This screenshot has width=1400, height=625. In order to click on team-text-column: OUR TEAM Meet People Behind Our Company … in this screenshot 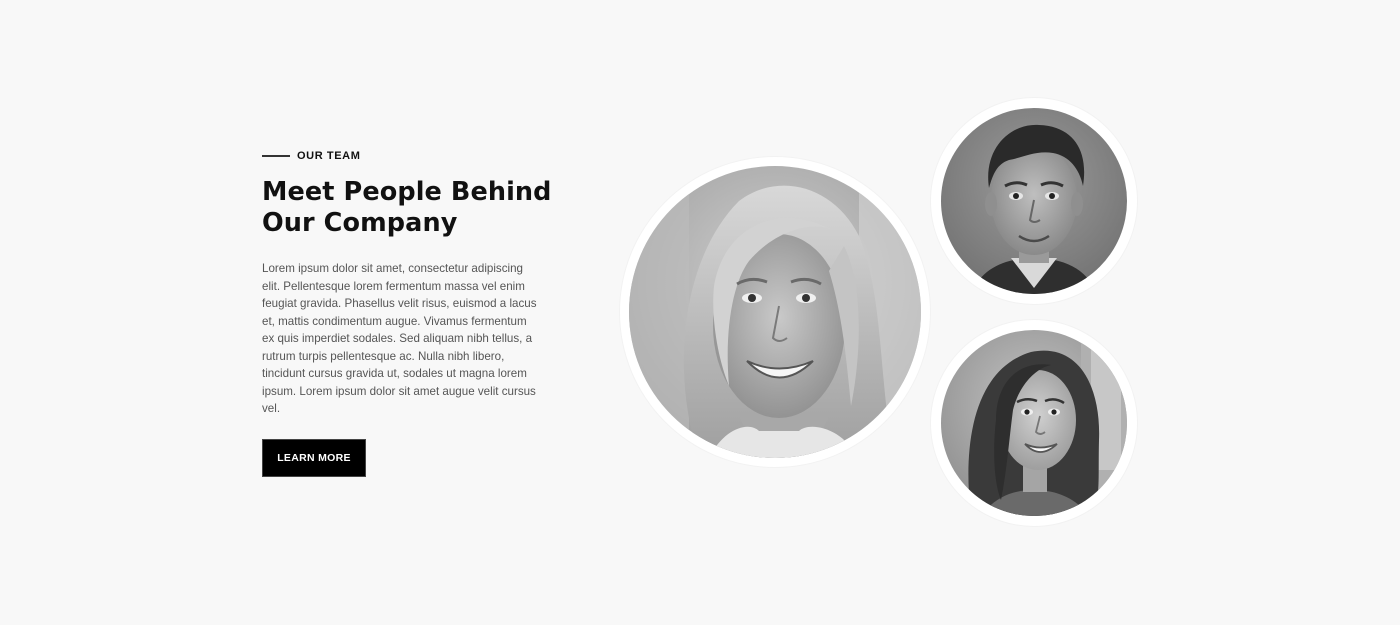, I will do `click(407, 283)`.